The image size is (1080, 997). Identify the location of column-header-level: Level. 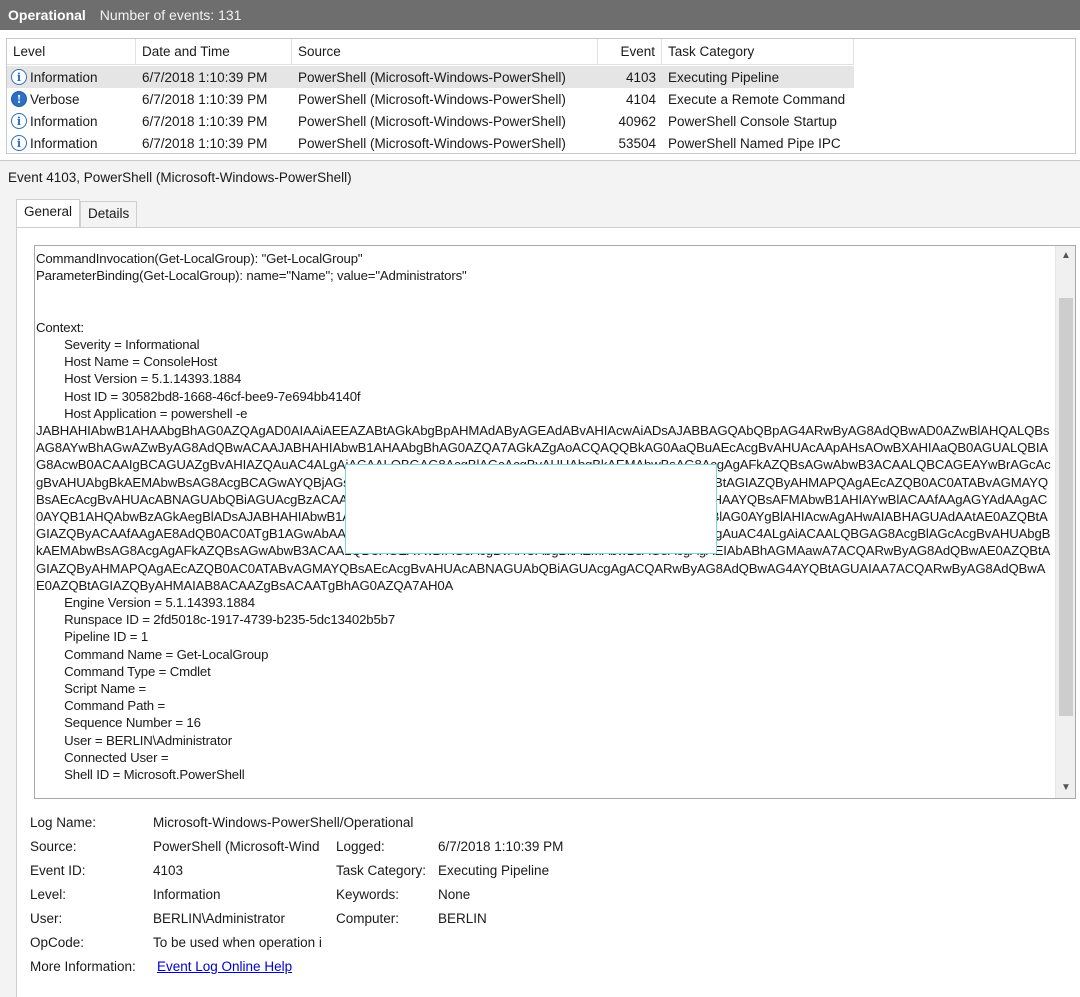
(71, 52).